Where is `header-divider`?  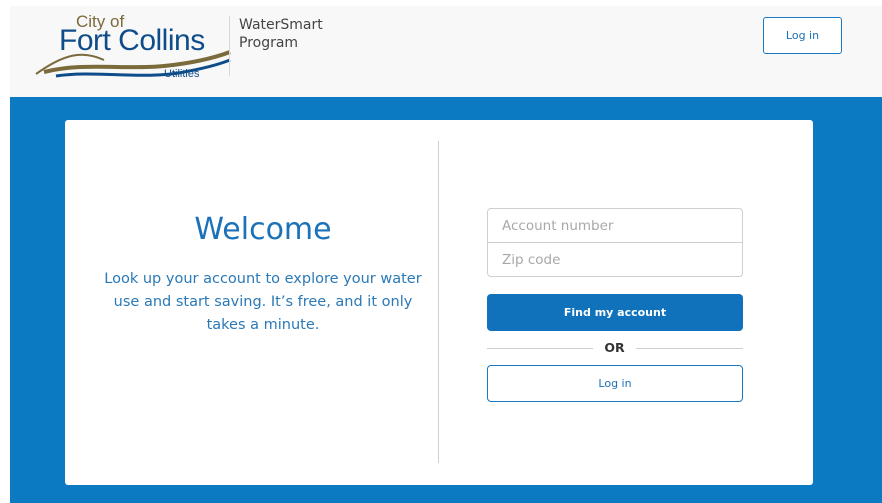
header-divider is located at coordinates (229, 46).